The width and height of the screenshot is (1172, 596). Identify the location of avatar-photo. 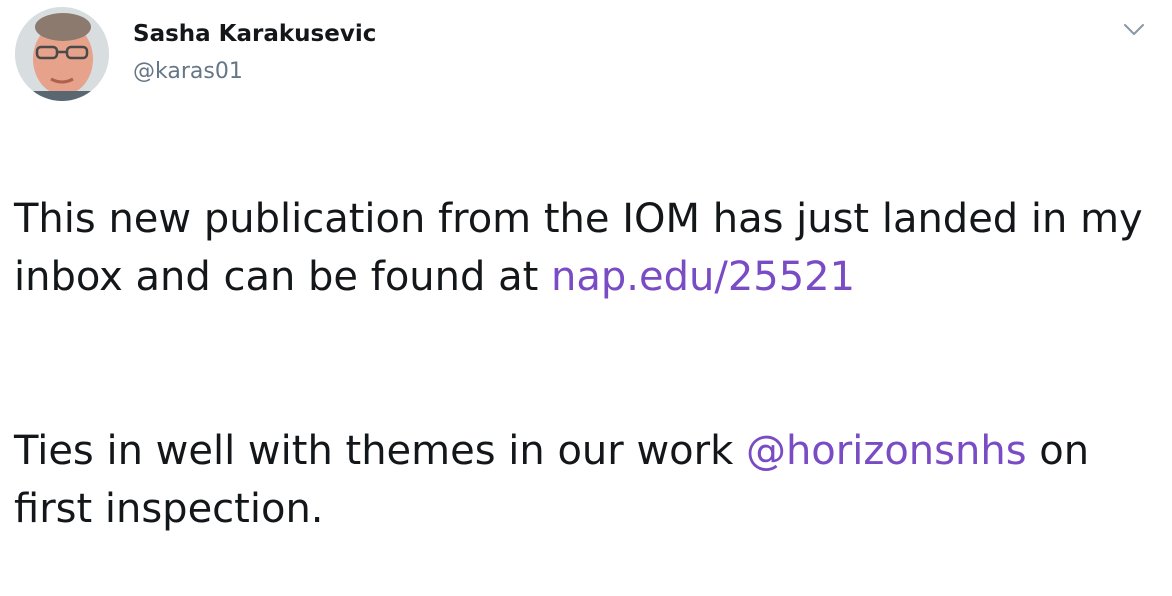
(62, 54).